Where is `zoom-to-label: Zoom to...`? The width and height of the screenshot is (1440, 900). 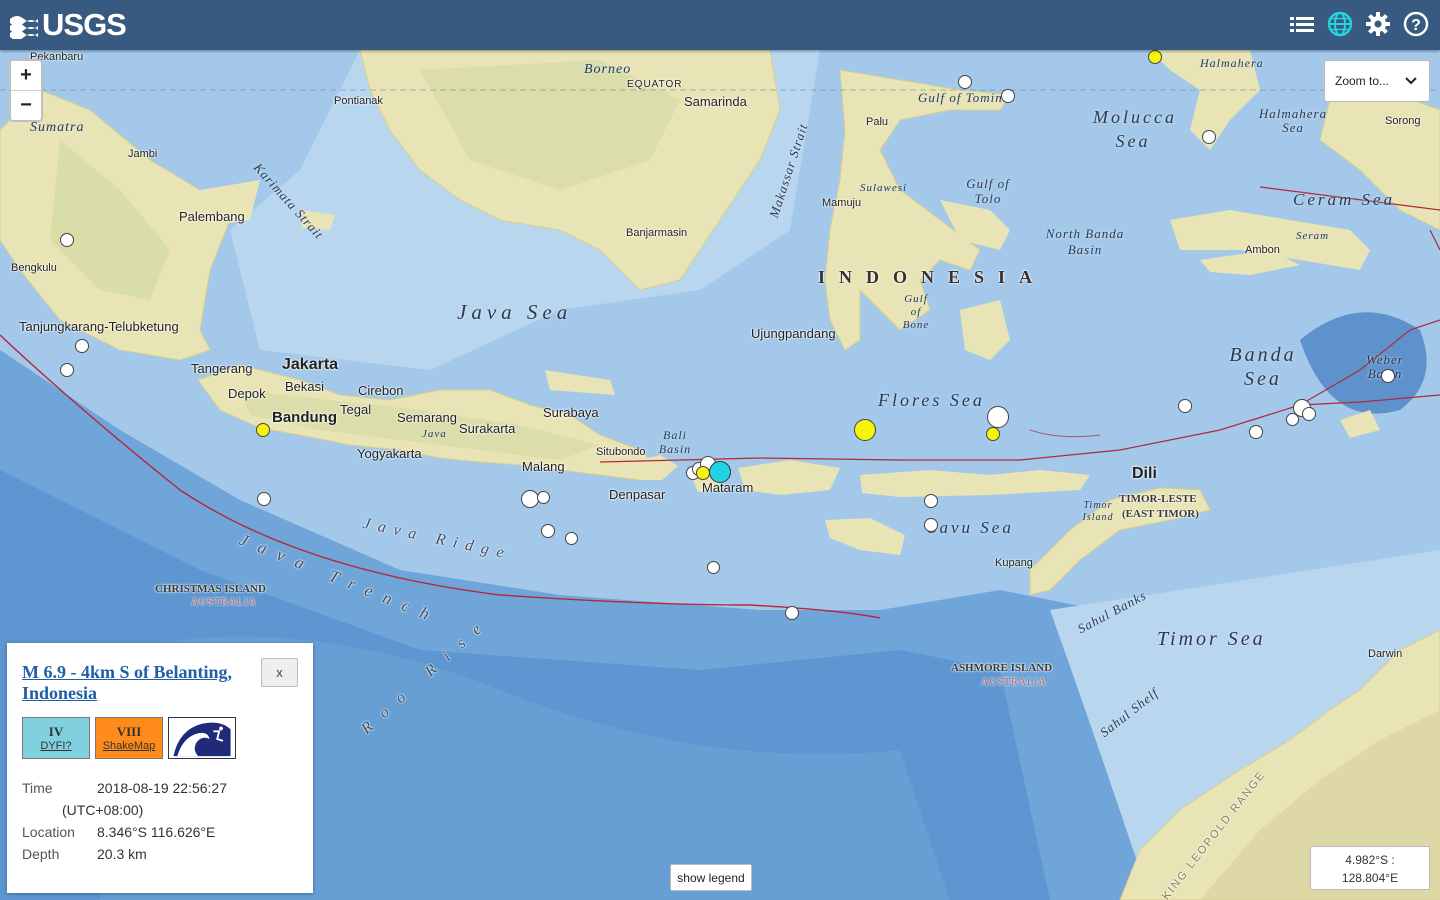
zoom-to-label: Zoom to... is located at coordinates (1362, 81).